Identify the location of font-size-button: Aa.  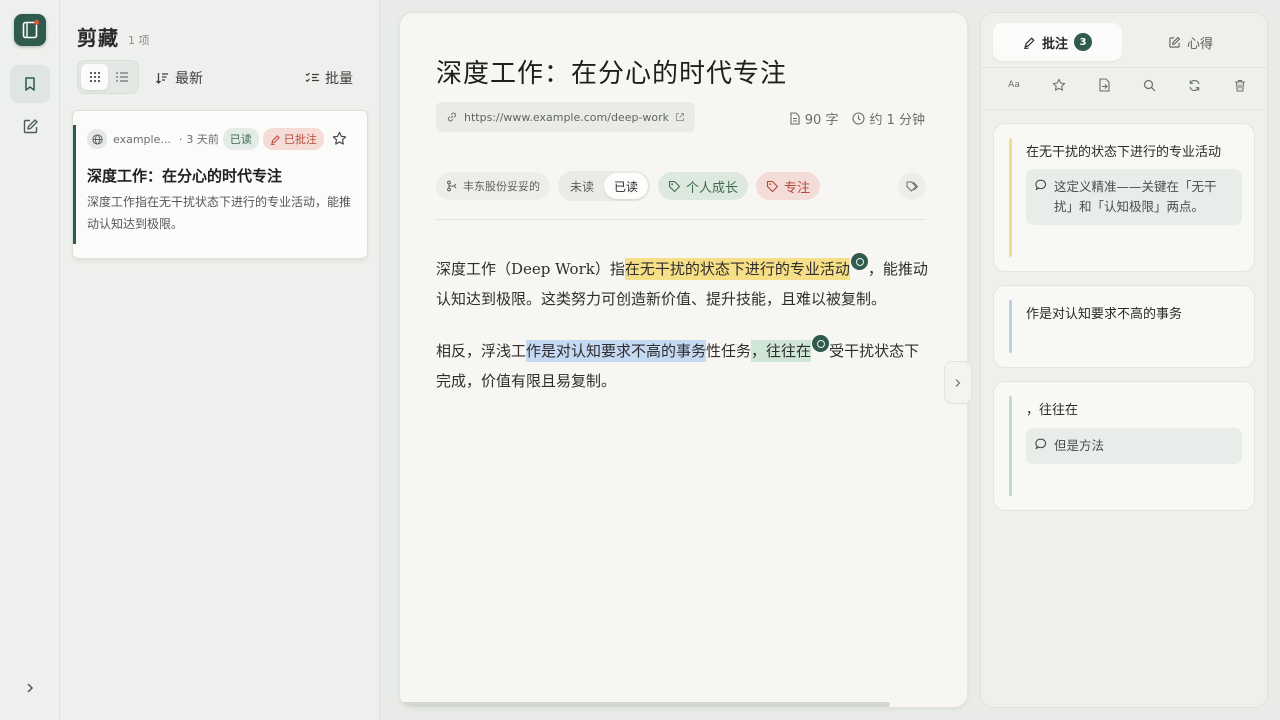
(1014, 85).